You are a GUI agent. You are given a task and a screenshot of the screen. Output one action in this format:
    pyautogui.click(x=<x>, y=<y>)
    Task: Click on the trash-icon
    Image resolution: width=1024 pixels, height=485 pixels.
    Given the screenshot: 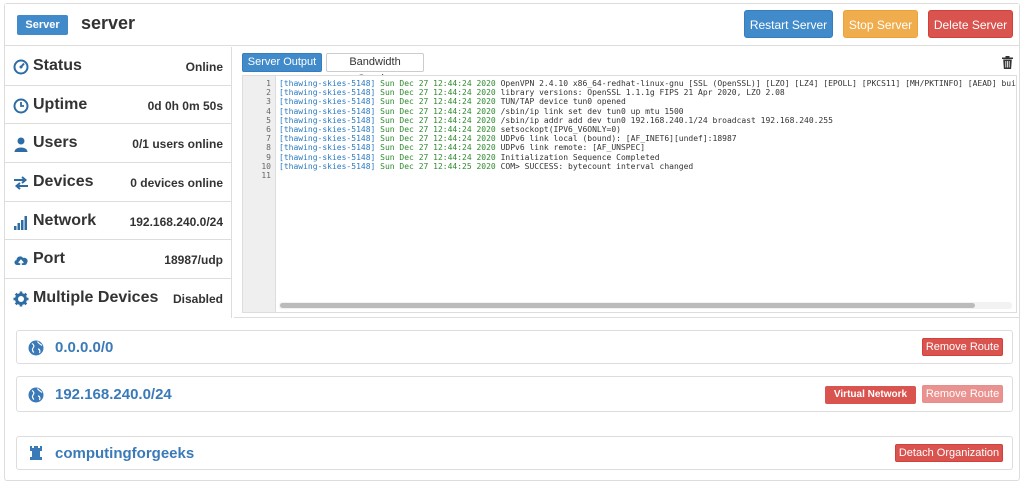 What is the action you would take?
    pyautogui.click(x=1007, y=62)
    